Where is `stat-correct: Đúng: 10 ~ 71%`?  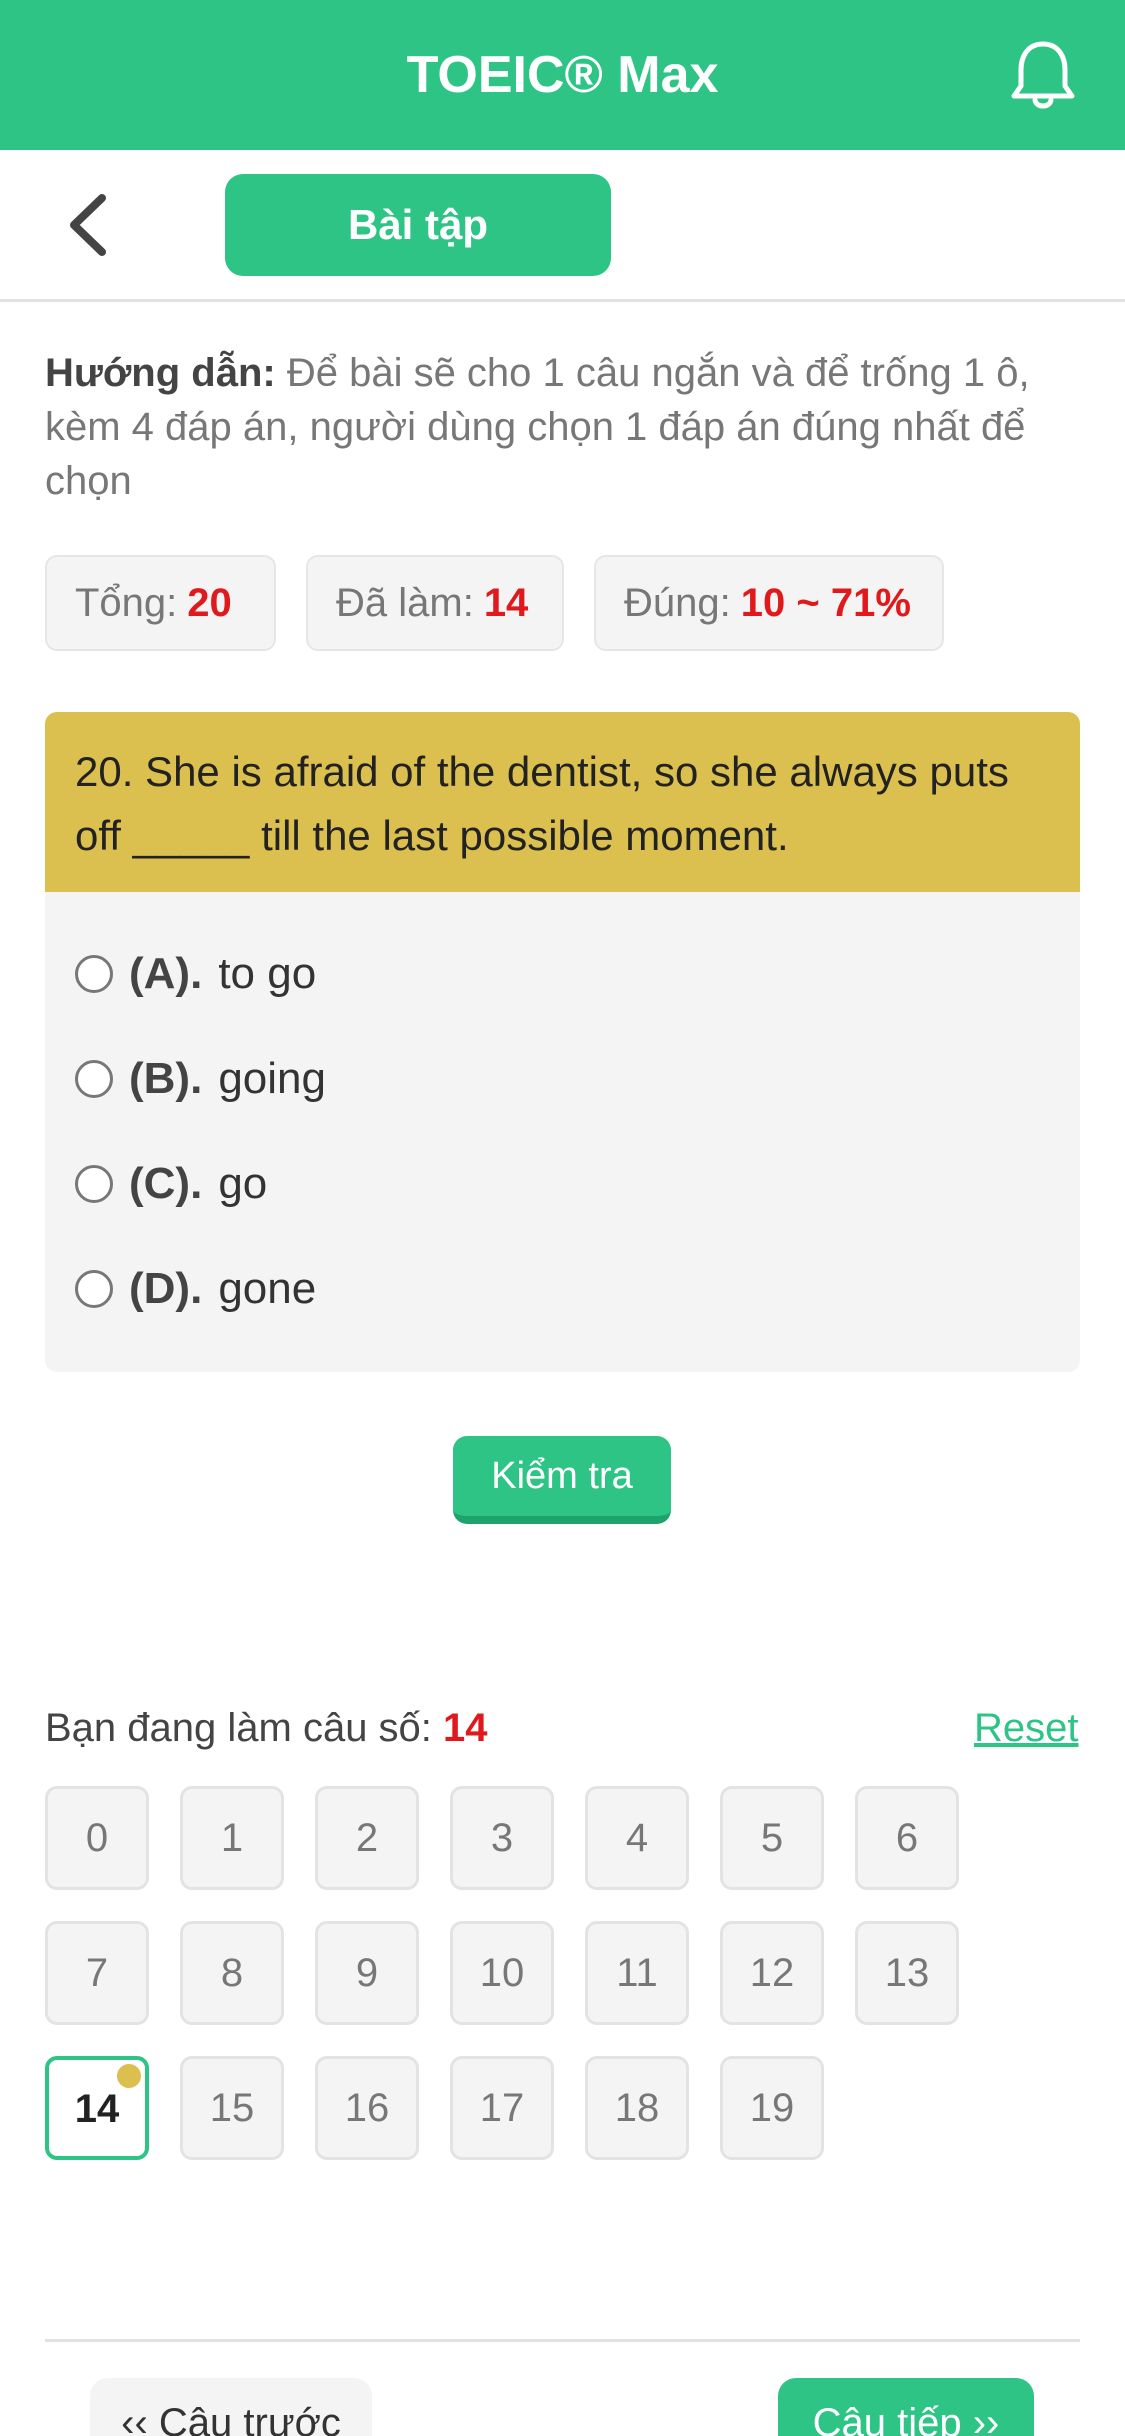
stat-correct: Đúng: 10 ~ 71% is located at coordinates (769, 603).